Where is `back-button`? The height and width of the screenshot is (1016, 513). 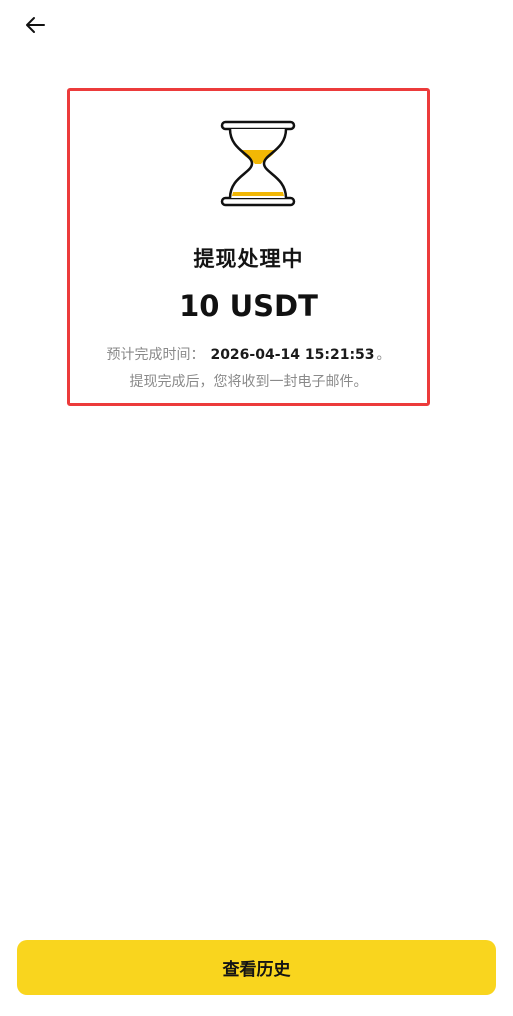 back-button is located at coordinates (35, 27).